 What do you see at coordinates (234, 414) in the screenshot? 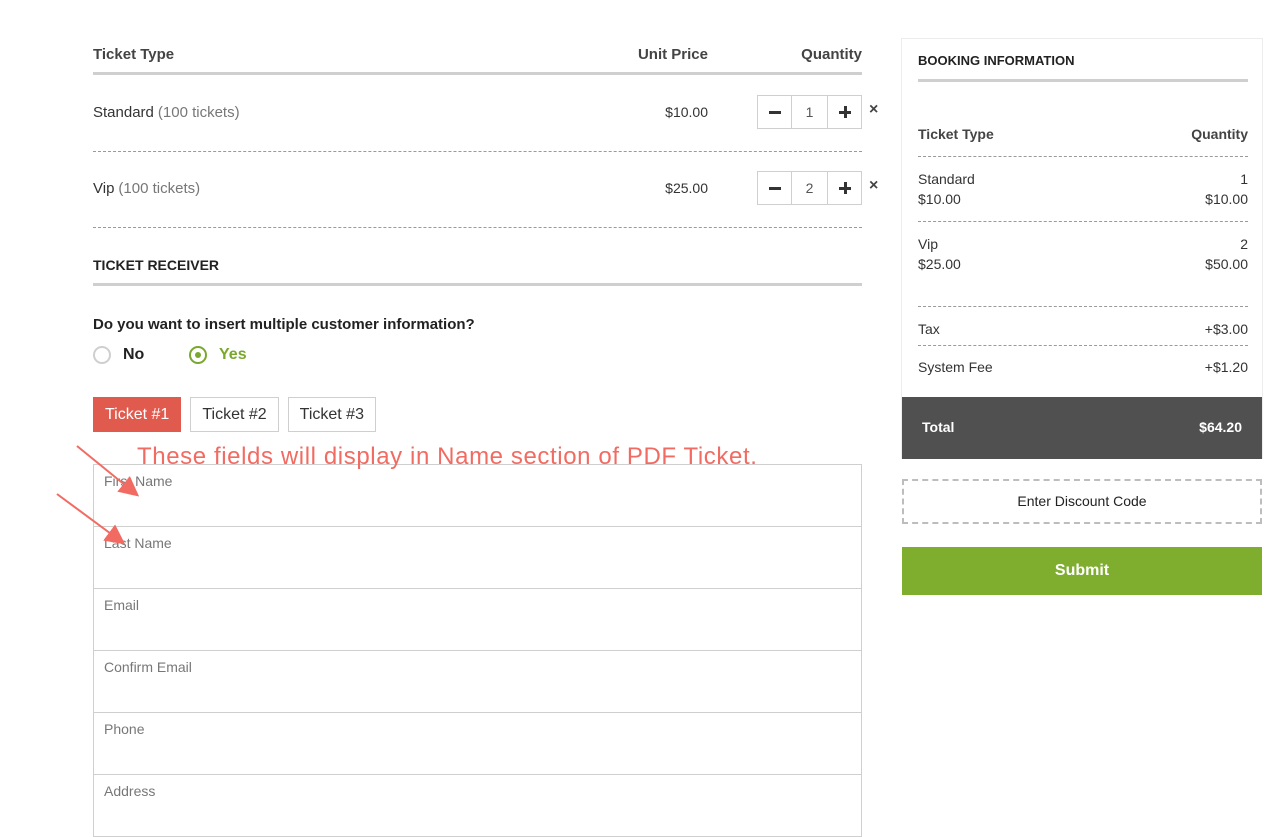
I see `tab-ticket-2: Ticket #2` at bounding box center [234, 414].